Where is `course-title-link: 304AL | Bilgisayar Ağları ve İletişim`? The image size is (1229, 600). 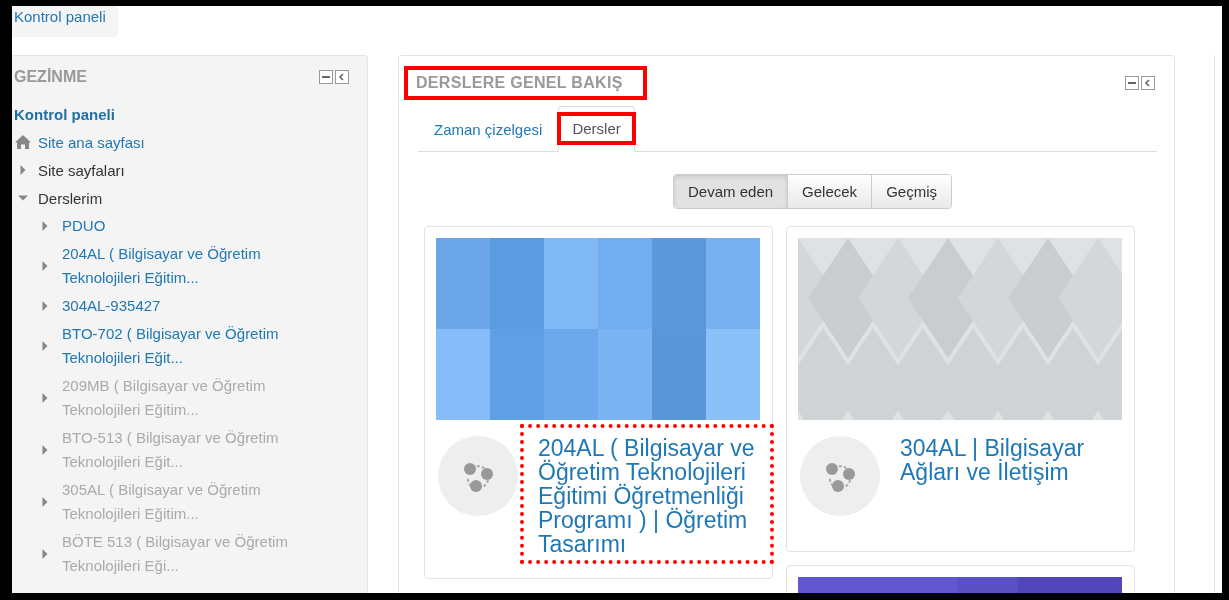
course-title-link: 304AL | Bilgisayar Ağları ve İletişim is located at coordinates (1011, 460).